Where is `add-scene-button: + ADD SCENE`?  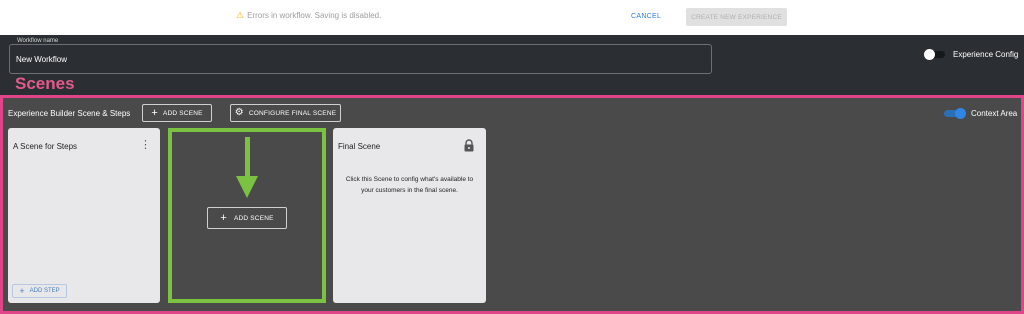 add-scene-button: + ADD SCENE is located at coordinates (177, 113).